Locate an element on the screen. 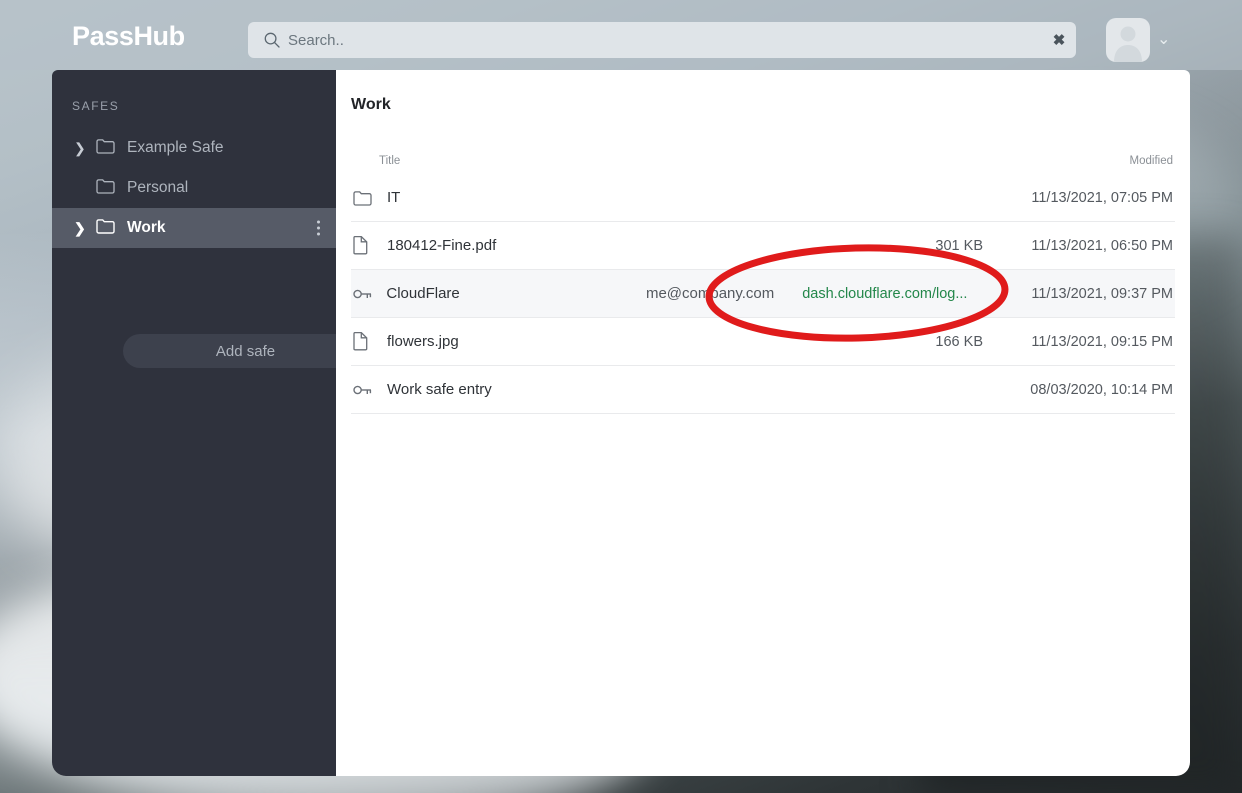  top-bar: PassHub ✖ ⌄ is located at coordinates (621, 35).